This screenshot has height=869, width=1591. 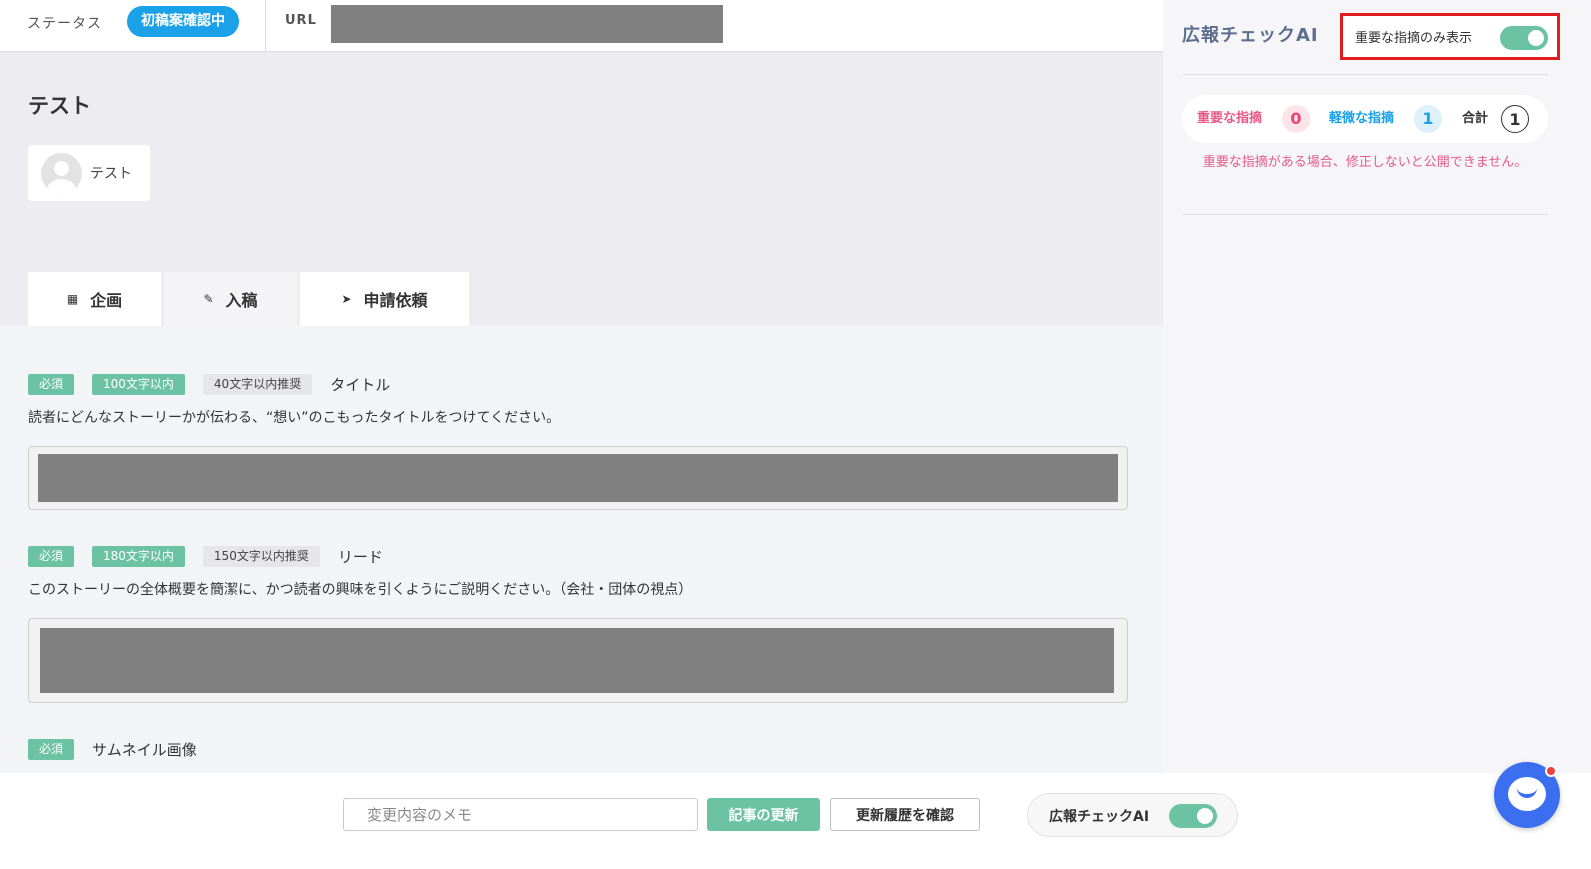 I want to click on limit-chip: 180文字以内, so click(x=138, y=556).